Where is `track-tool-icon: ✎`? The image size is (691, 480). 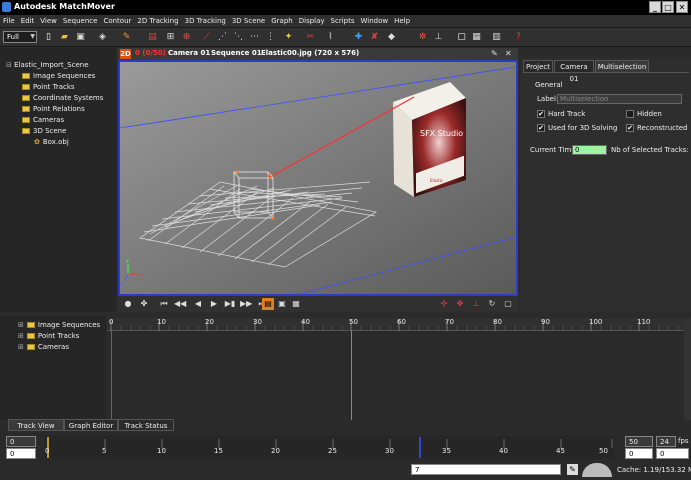 track-tool-icon: ✎ is located at coordinates (126, 37).